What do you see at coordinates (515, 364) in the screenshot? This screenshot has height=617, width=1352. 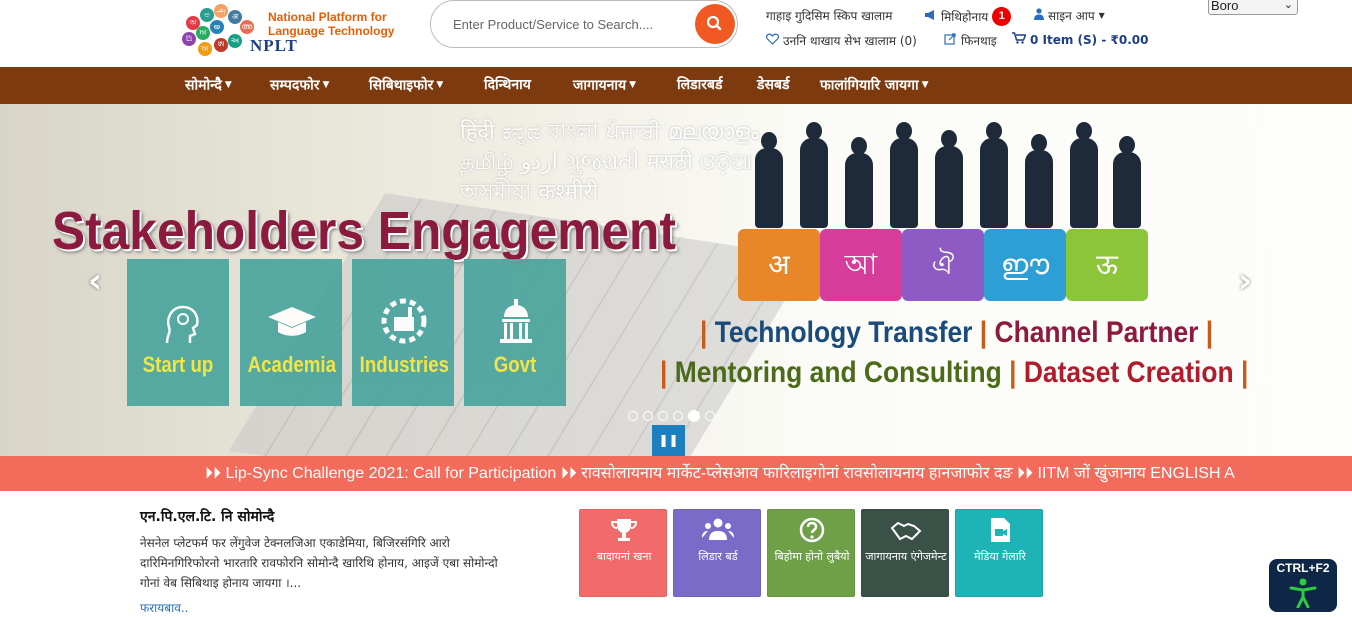 I see `tile-label: Govt` at bounding box center [515, 364].